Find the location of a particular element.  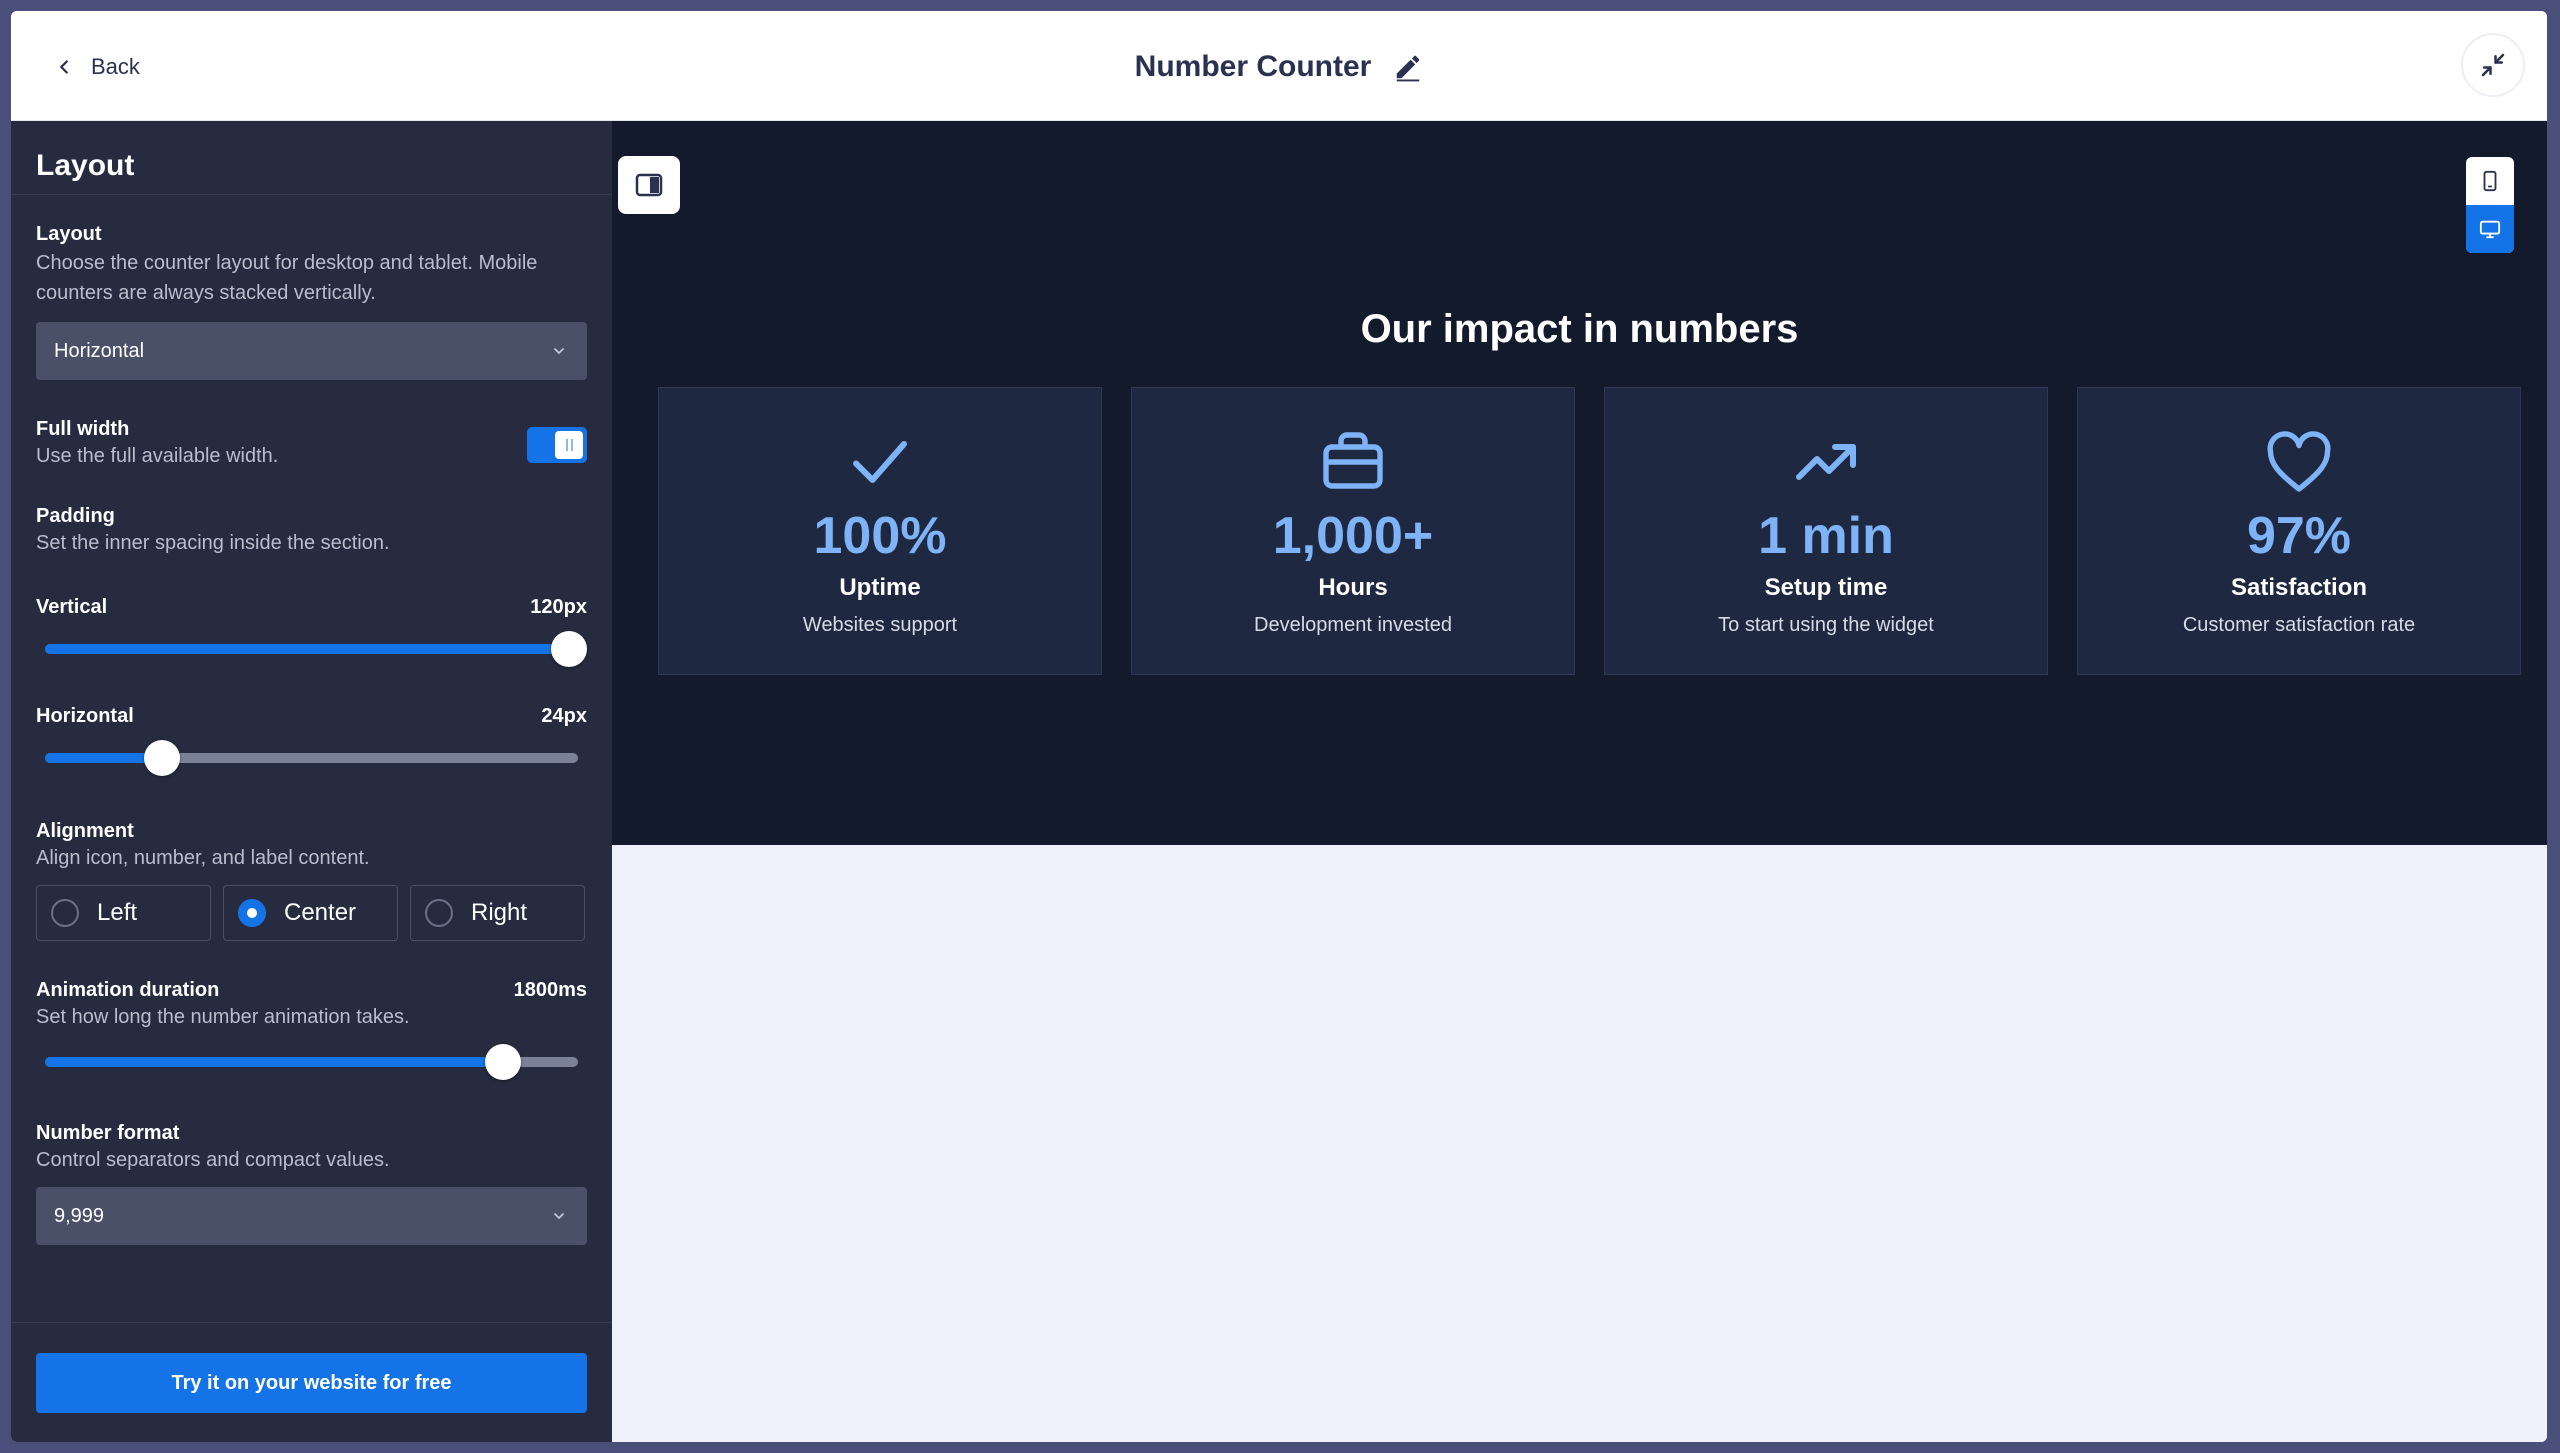

alignment-option-label: Left is located at coordinates (117, 912).